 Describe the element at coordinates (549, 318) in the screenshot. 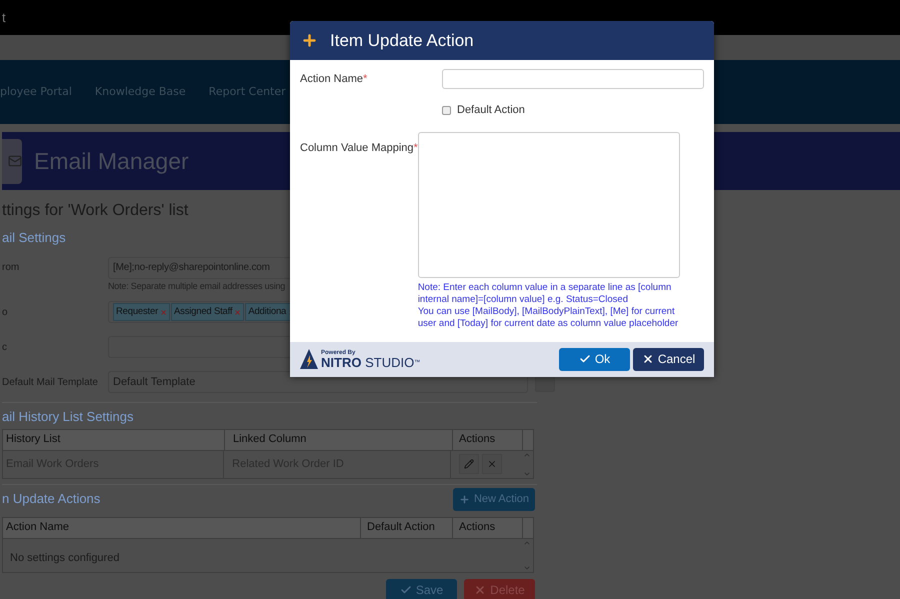

I see `mapping-note: You can use [MailBody], [MailBodyPlainText], [Me] for current user and [Today] for current date as column value placeholder` at that location.